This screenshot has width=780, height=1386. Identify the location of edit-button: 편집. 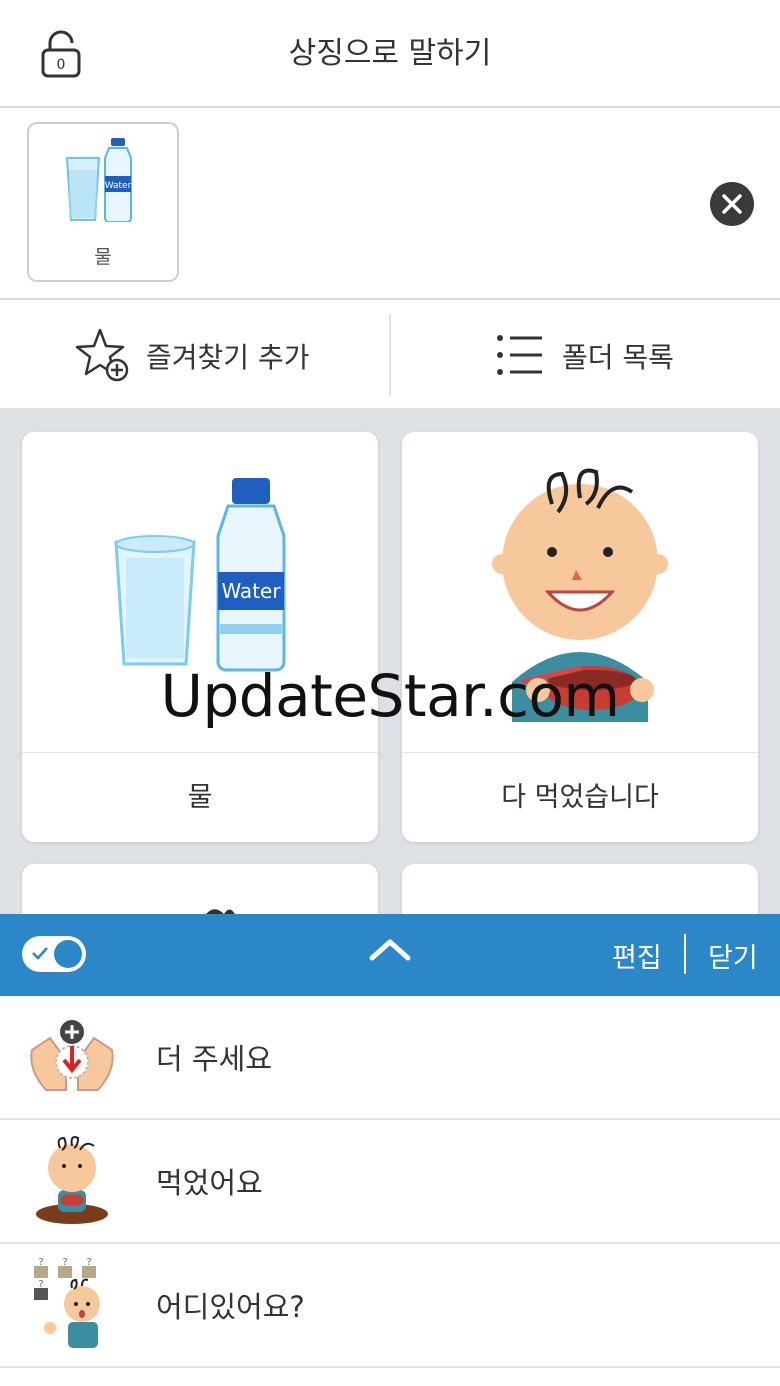
(637, 955).